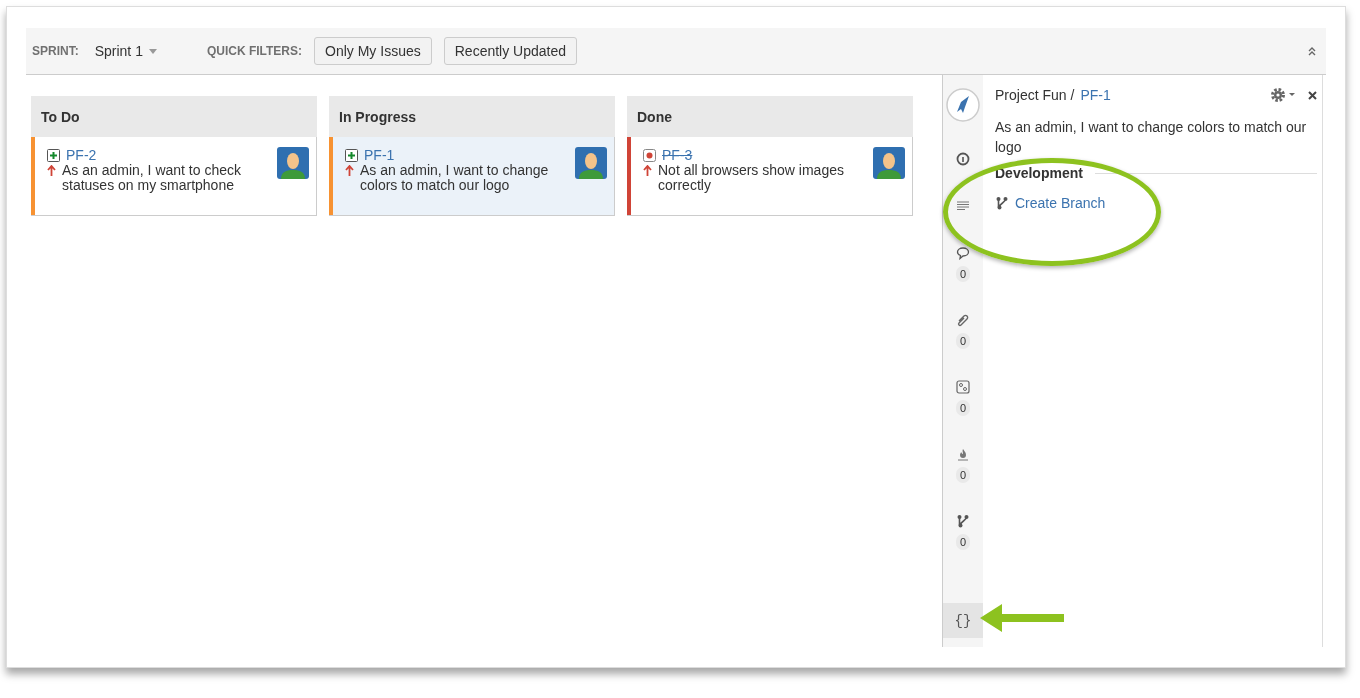 This screenshot has width=1360, height=698. I want to click on project-name: Project Fun /, so click(1035, 95).